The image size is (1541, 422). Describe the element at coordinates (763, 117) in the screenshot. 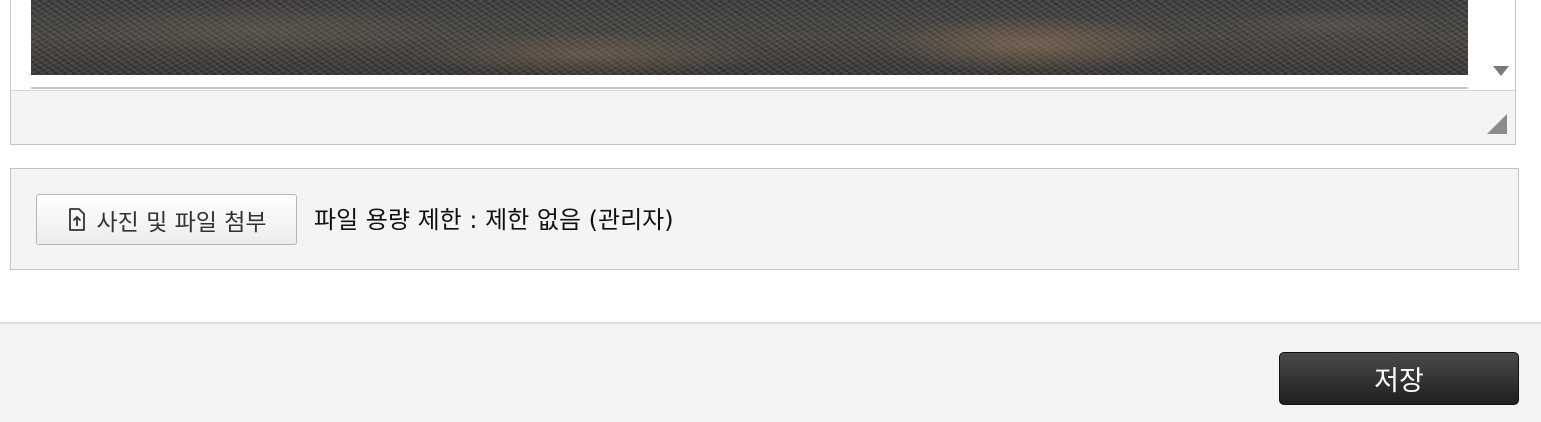

I see `editor-footer` at that location.